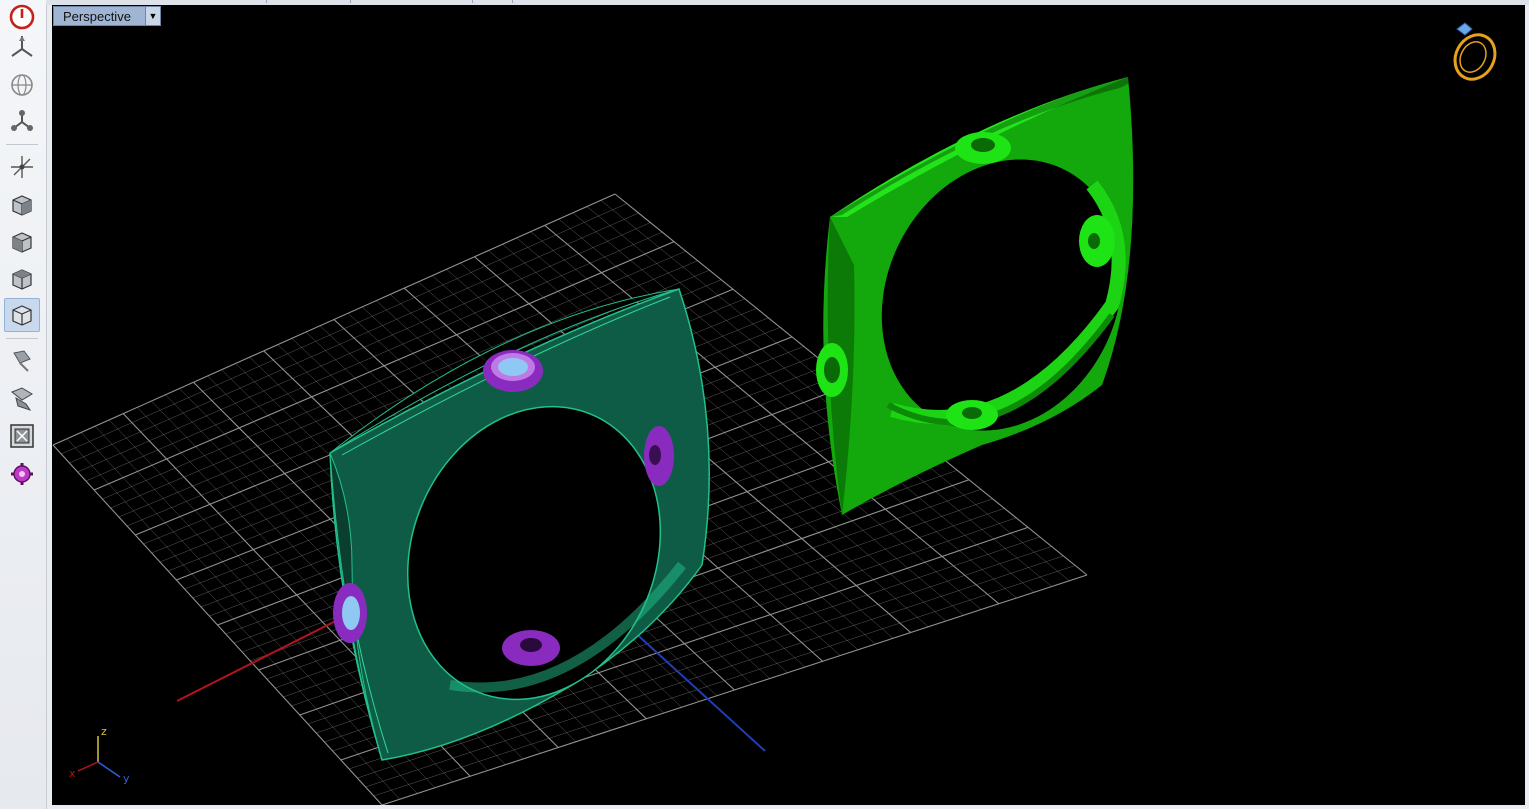 This screenshot has width=1529, height=809. I want to click on globe-button, so click(22, 85).